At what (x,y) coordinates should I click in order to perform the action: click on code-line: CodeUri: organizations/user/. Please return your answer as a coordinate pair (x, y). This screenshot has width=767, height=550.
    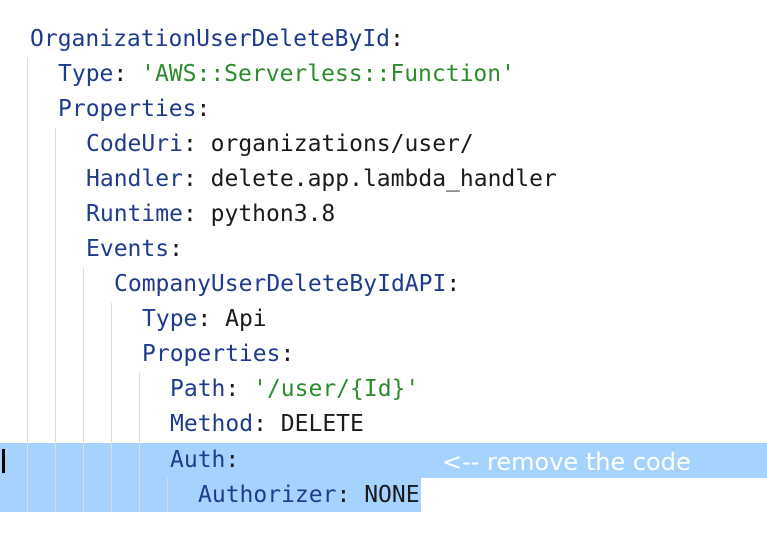
    Looking at the image, I should click on (280, 144).